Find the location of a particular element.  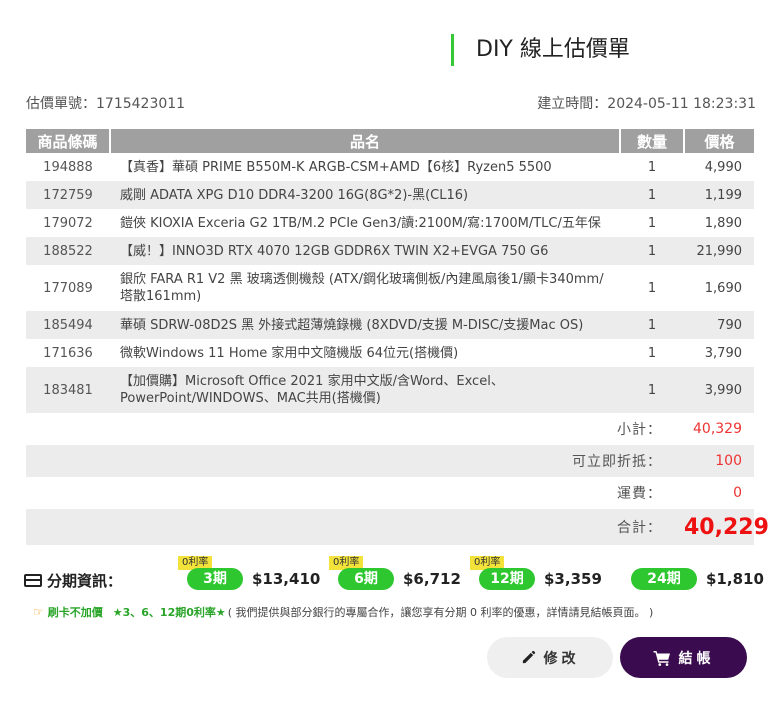

product-code: 179072 is located at coordinates (68, 223).